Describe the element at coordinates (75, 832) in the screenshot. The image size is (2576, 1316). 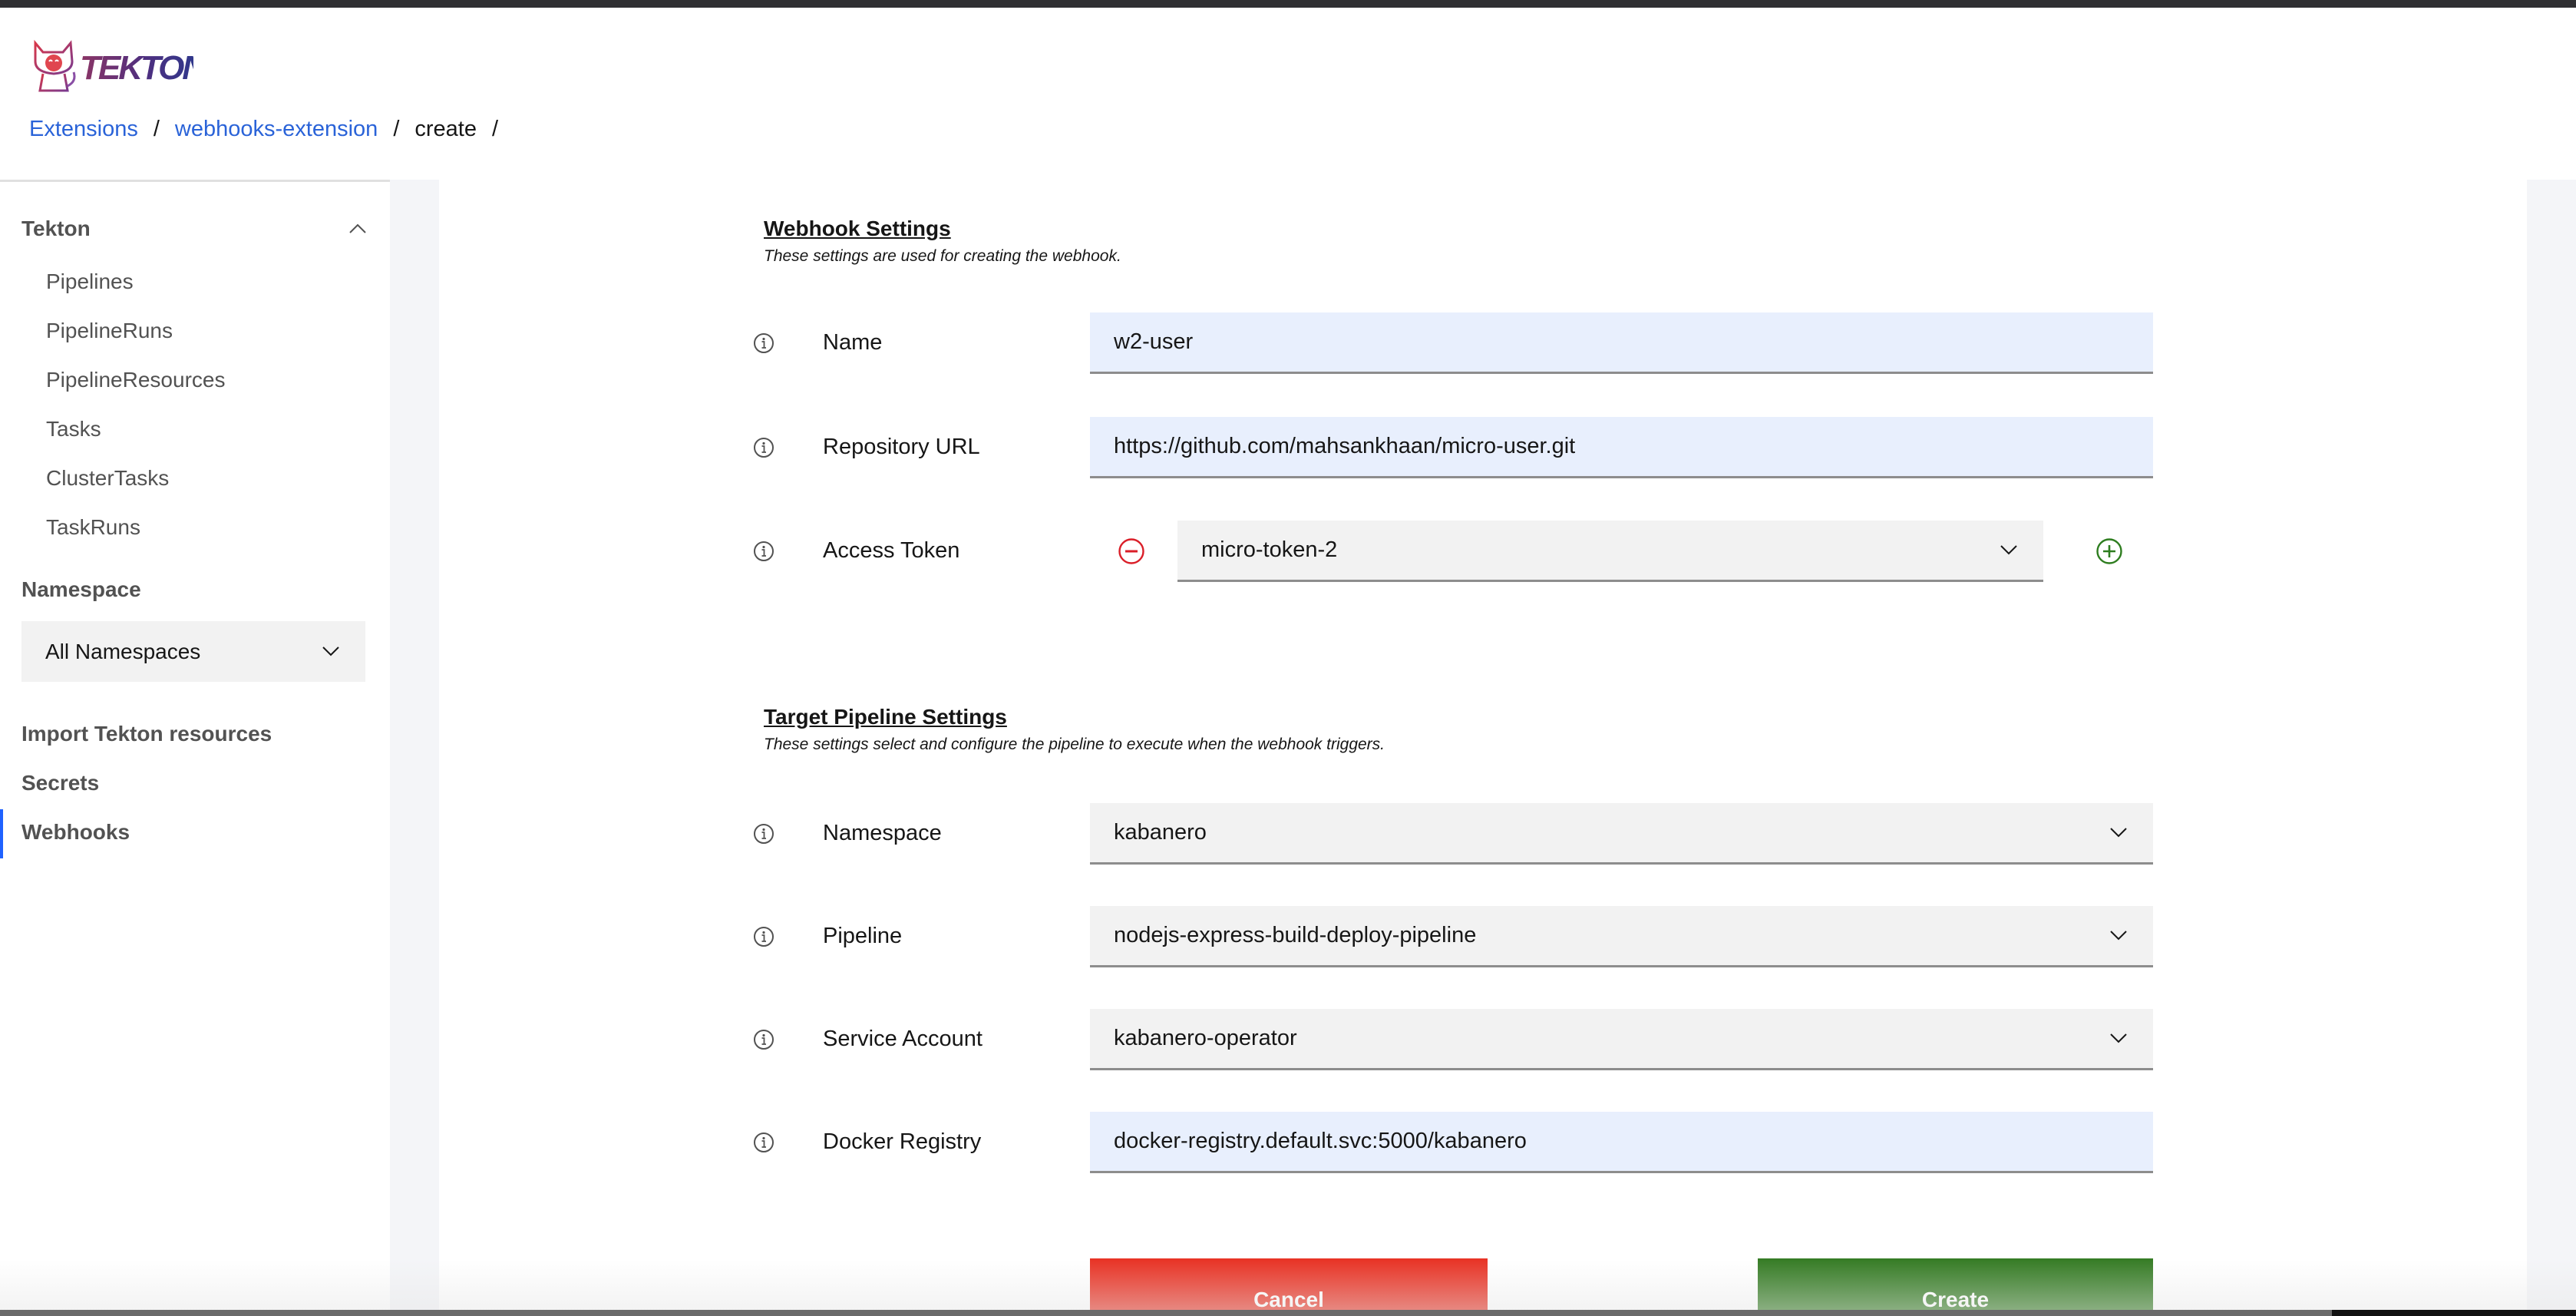
I see `sidebar-link-webhooks: Webhooks` at that location.